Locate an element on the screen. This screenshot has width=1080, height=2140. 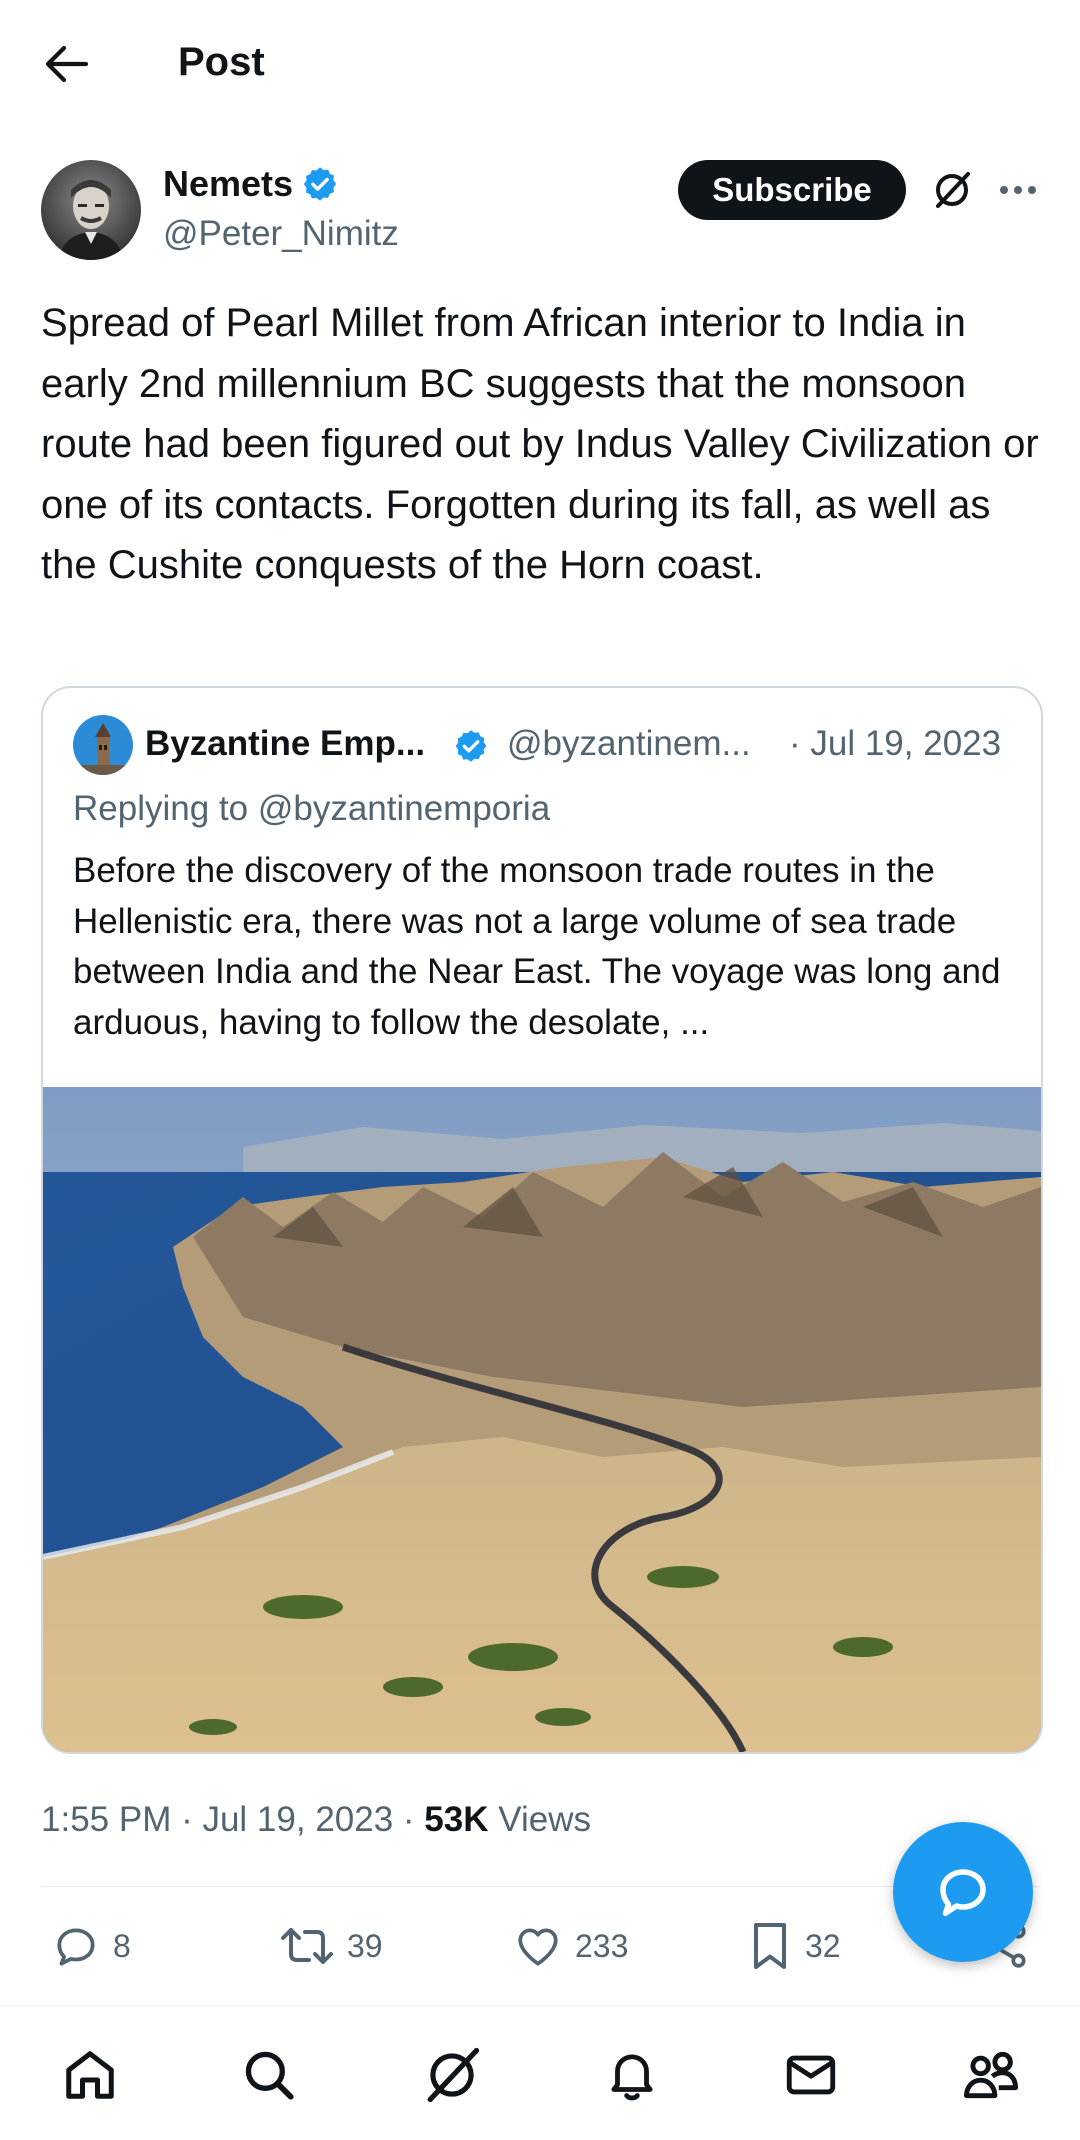
post-meta: 1:55 PM · Jul 19, 2023 · 53K Views is located at coordinates (316, 1819).